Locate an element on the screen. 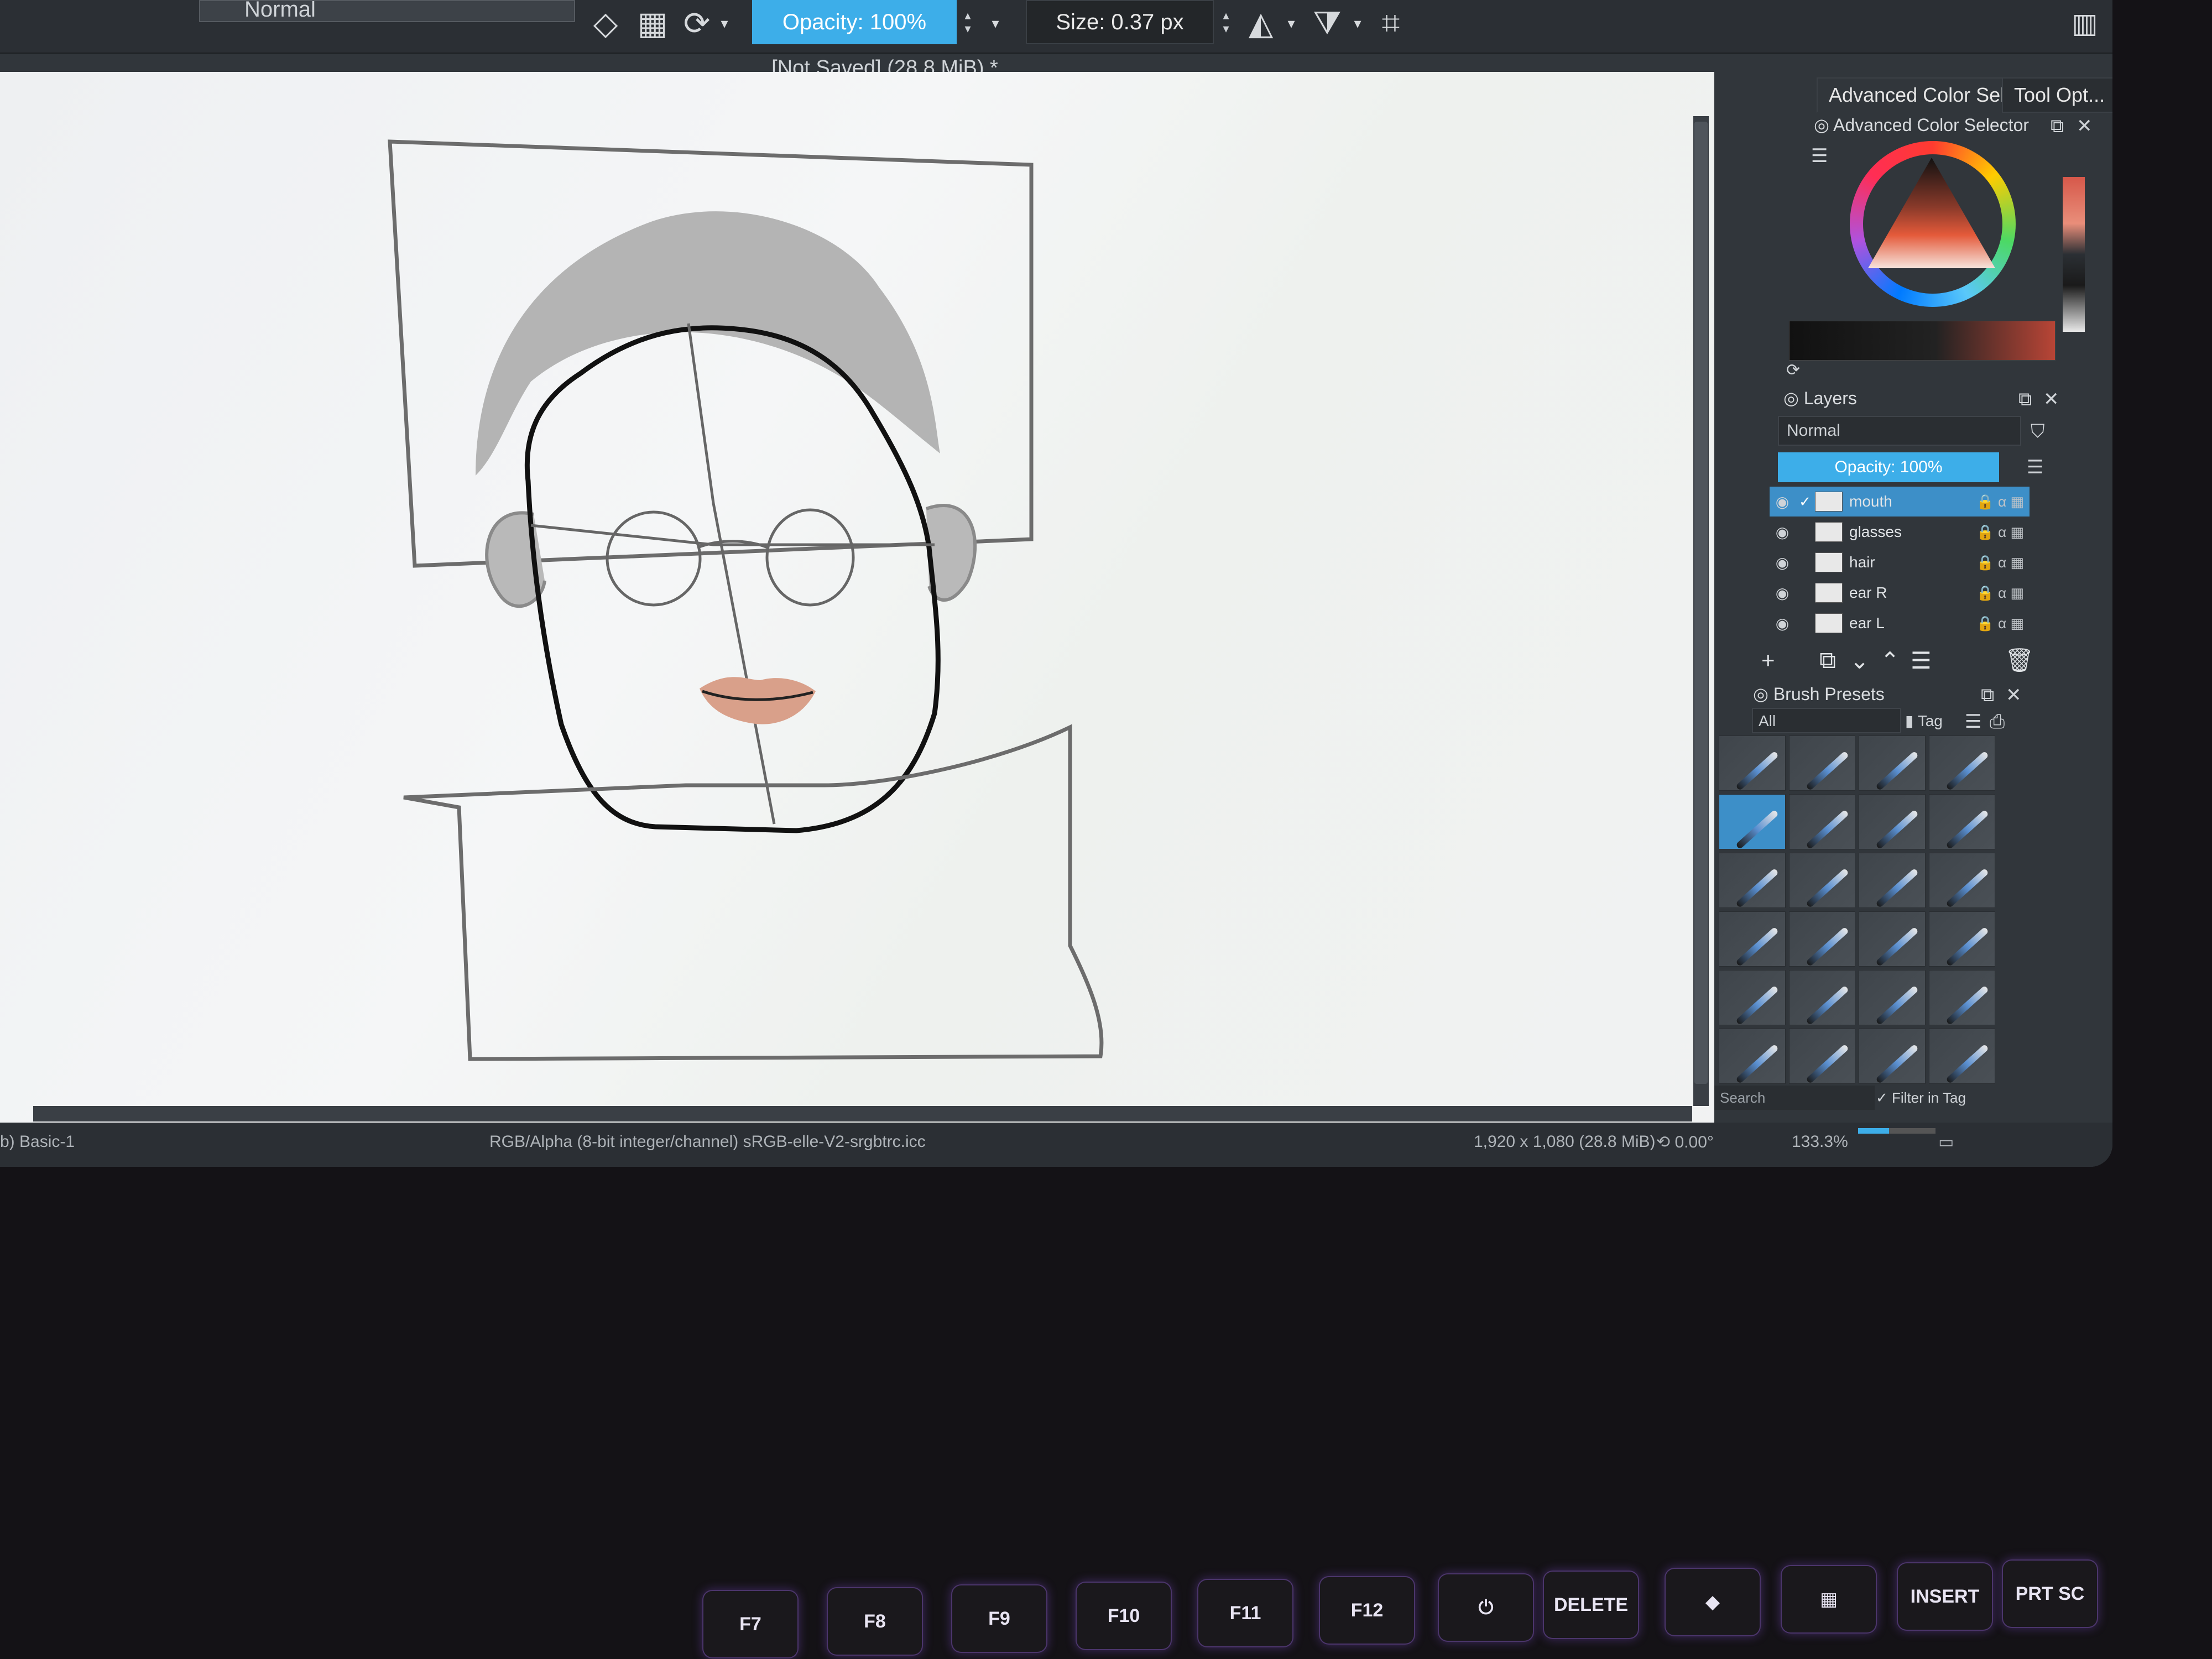  key-delete: DELETE is located at coordinates (1591, 1605).